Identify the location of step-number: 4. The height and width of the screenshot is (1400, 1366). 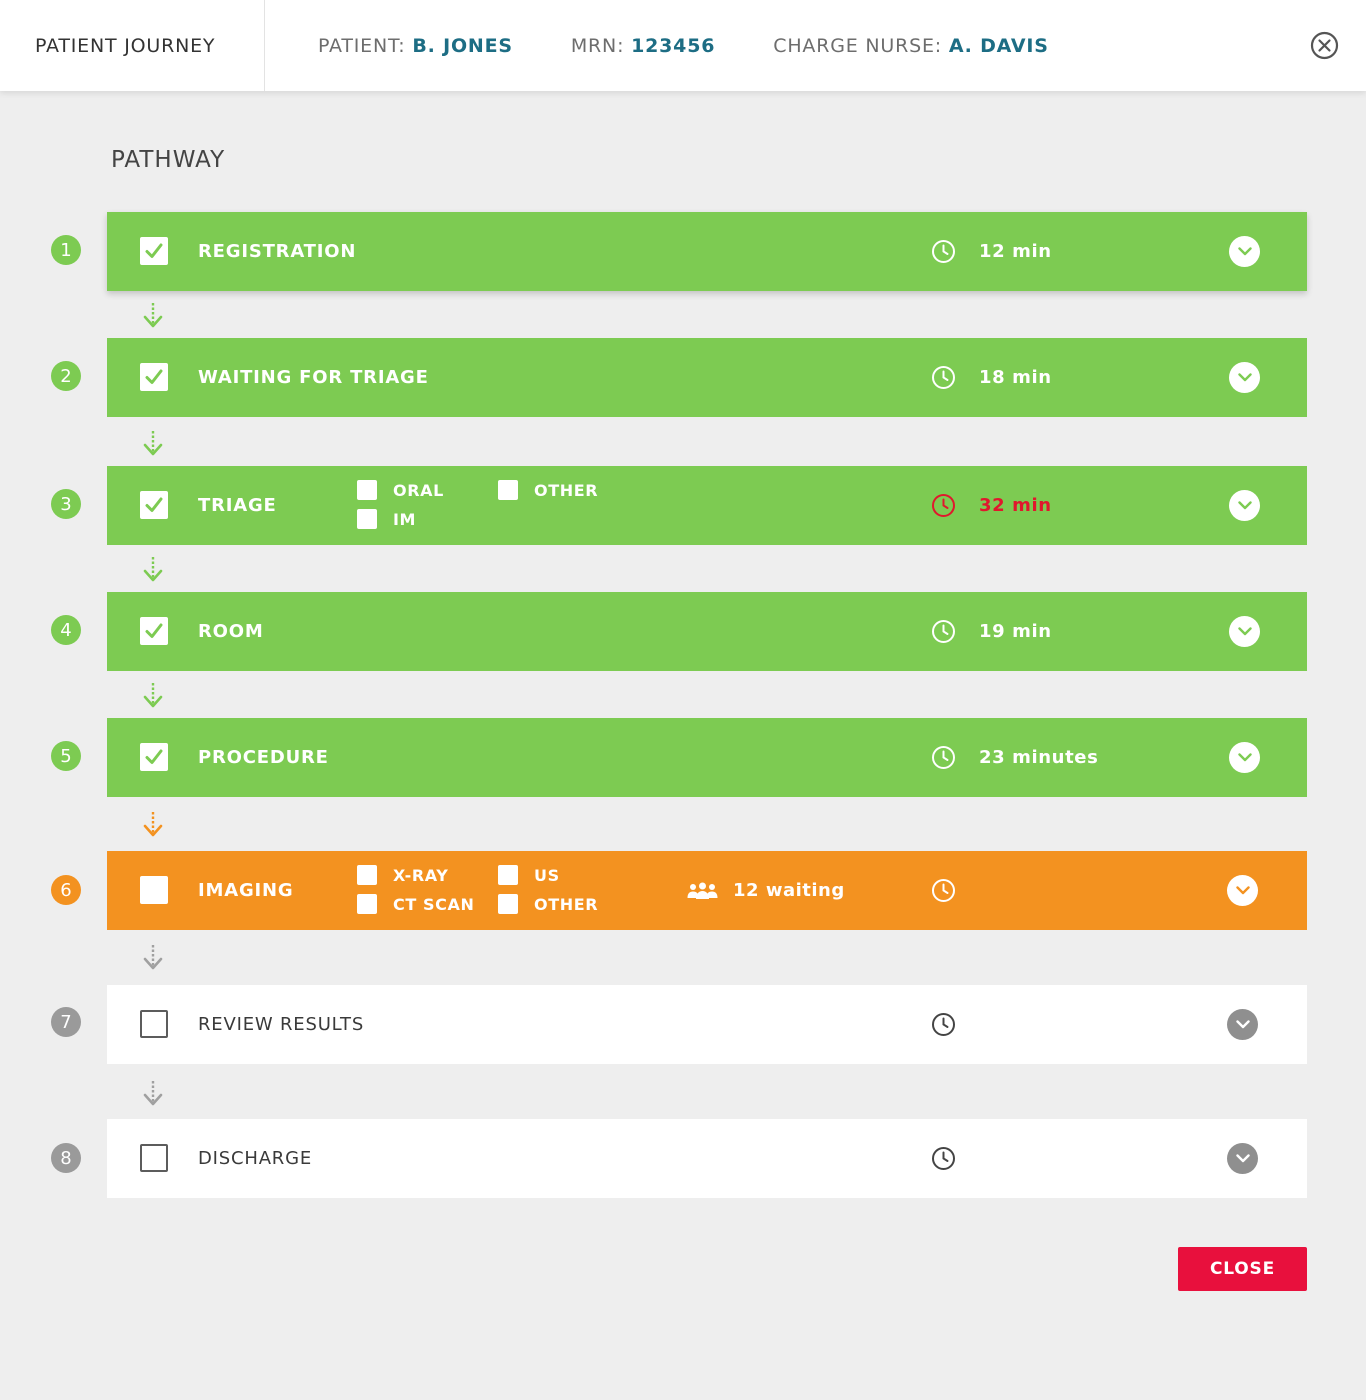
(66, 630).